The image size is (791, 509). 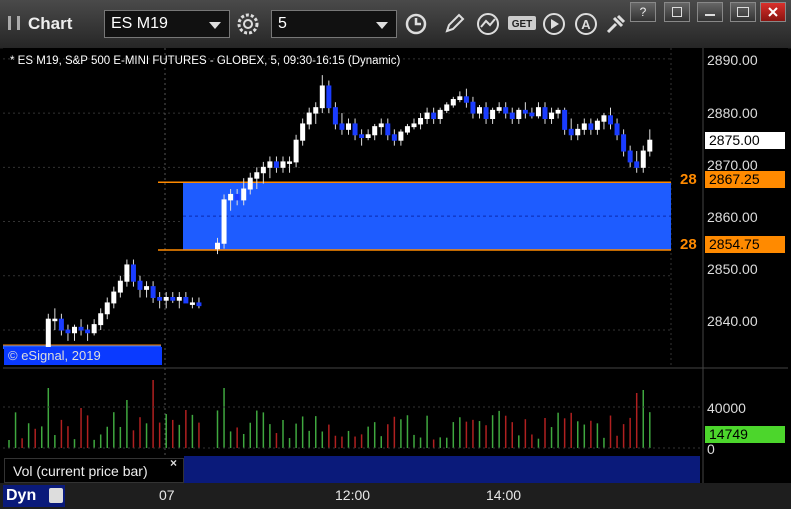 What do you see at coordinates (616, 24) in the screenshot?
I see `link-icon` at bounding box center [616, 24].